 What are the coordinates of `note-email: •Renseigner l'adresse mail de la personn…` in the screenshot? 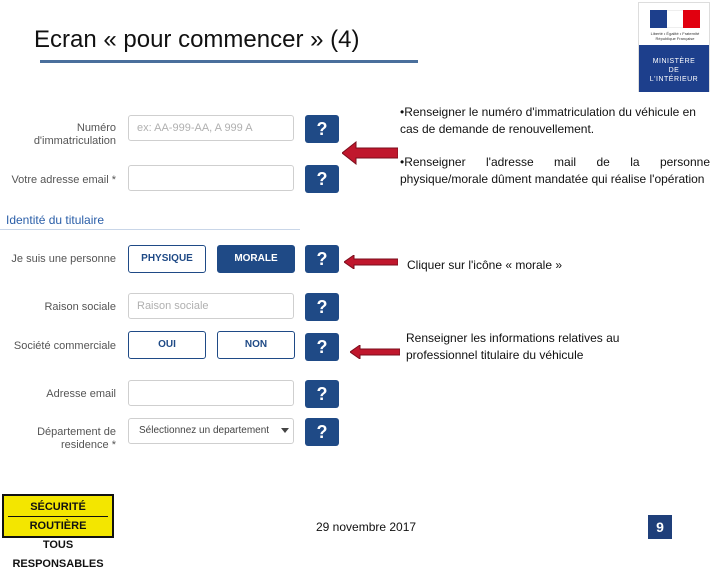 It's located at (555, 170).